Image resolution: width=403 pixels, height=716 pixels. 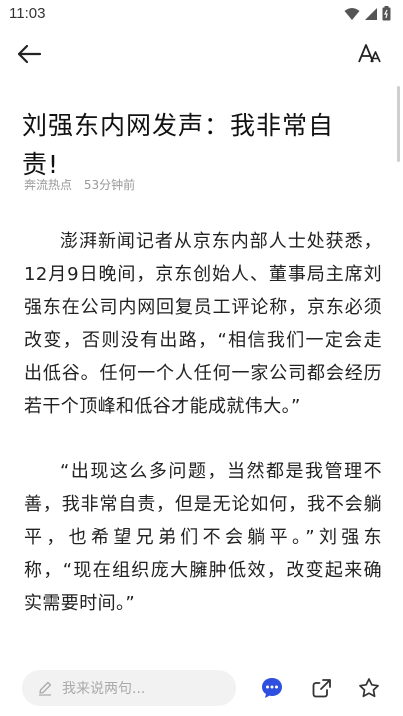 What do you see at coordinates (109, 185) in the screenshot?
I see `article-time: 53分钟前` at bounding box center [109, 185].